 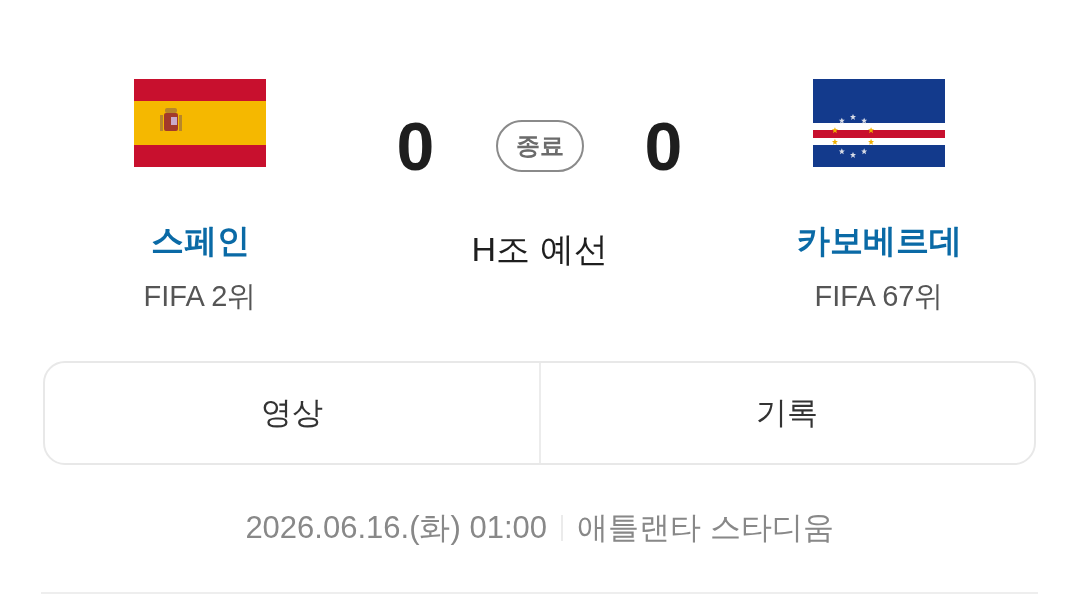 I want to click on match-datetime: 2026.06.16.(화) 01:00, so click(x=396, y=527).